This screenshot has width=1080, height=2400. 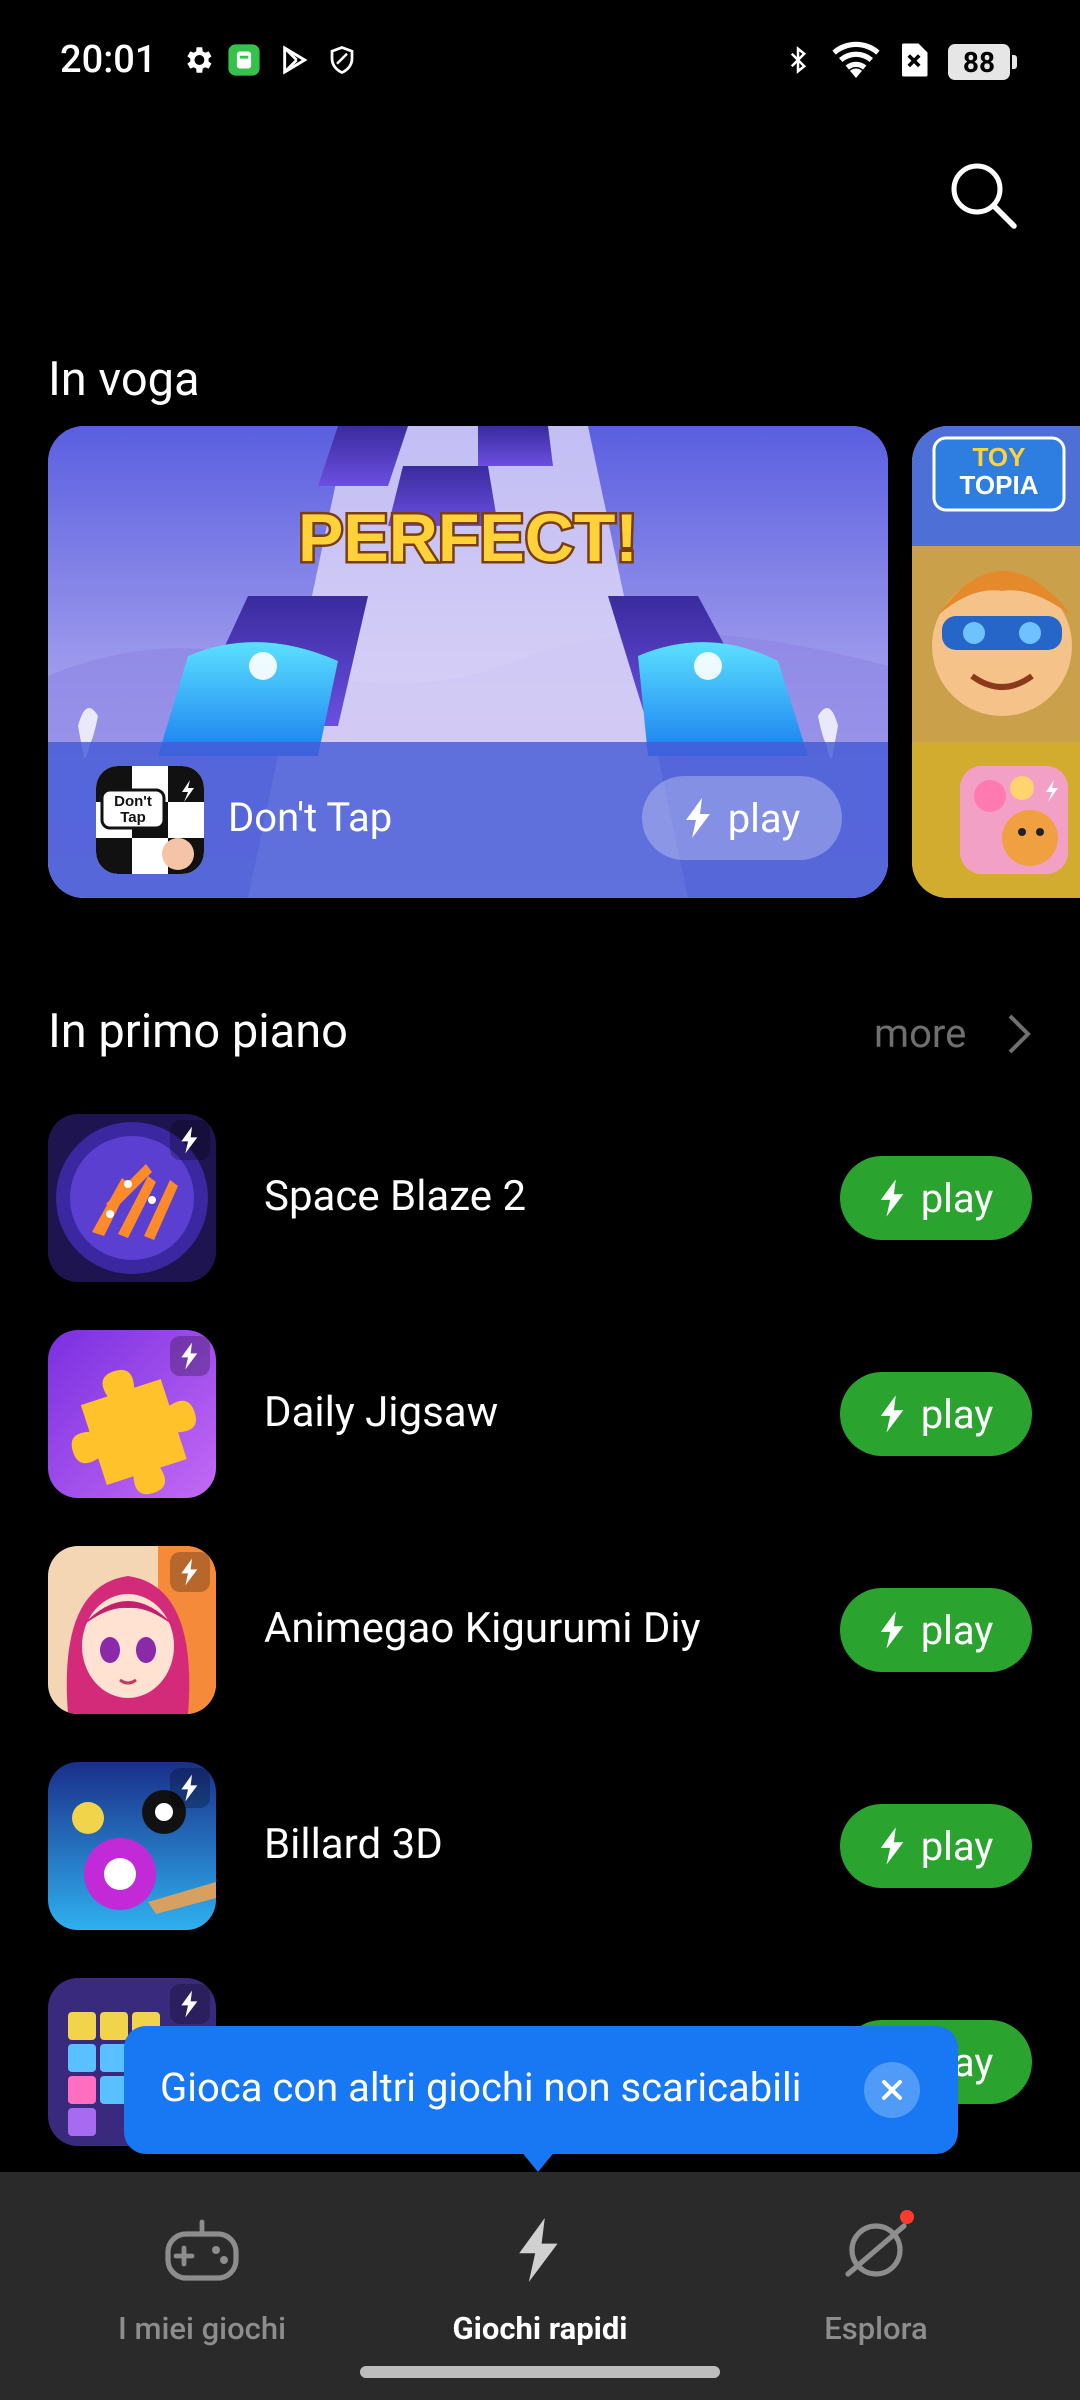 What do you see at coordinates (124, 379) in the screenshot?
I see `trending-section-title: In voga` at bounding box center [124, 379].